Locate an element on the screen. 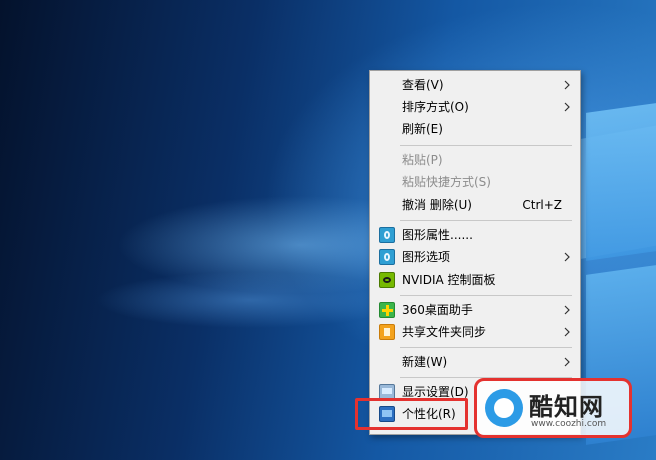 This screenshot has height=460, width=656. menu-item-view: 查看(V) is located at coordinates (475, 85).